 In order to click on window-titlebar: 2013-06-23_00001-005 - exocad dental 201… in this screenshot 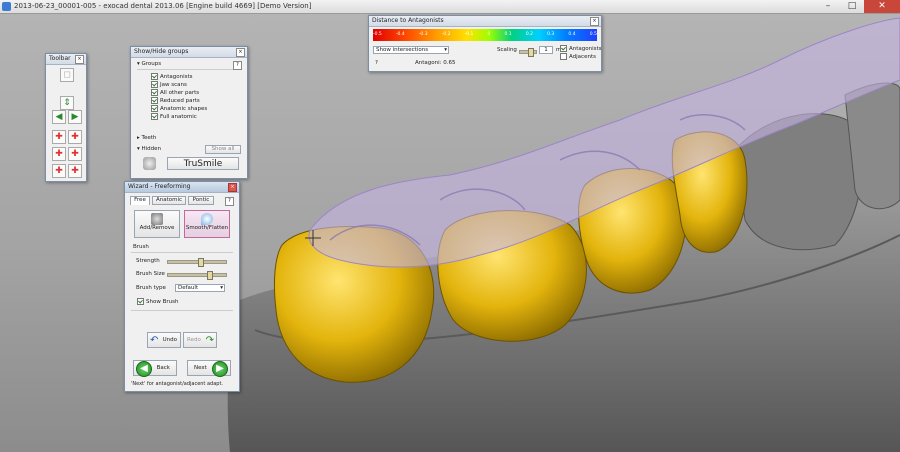, I will do `click(450, 7)`.